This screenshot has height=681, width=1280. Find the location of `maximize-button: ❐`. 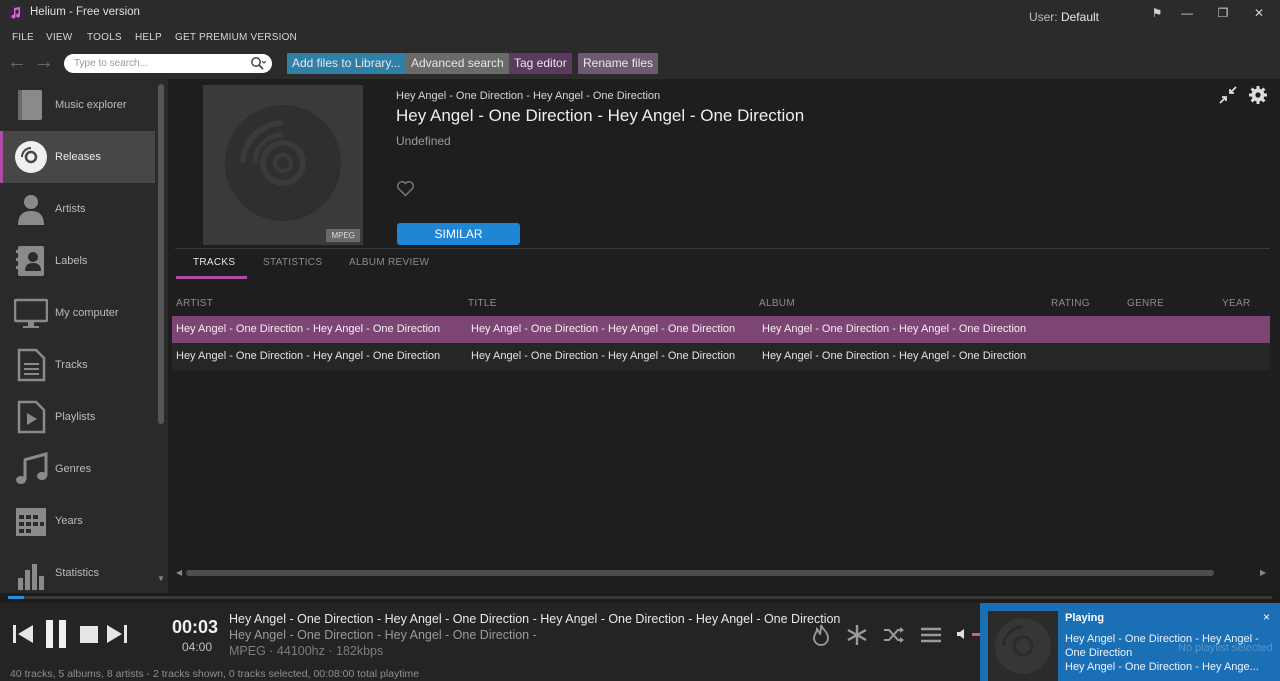

maximize-button: ❐ is located at coordinates (1223, 13).